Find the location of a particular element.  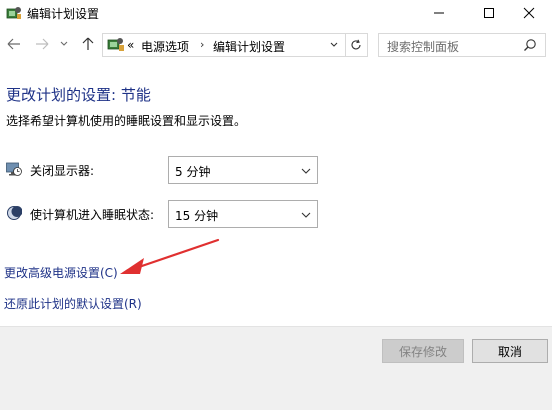

save-changes-button: 保存修改 is located at coordinates (423, 351).